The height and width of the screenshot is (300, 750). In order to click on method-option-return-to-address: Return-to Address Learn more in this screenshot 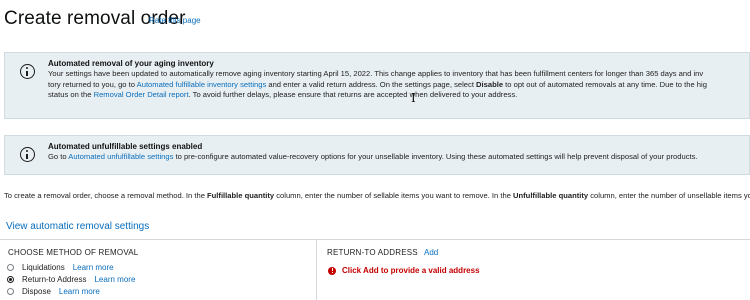, I will do `click(71, 279)`.